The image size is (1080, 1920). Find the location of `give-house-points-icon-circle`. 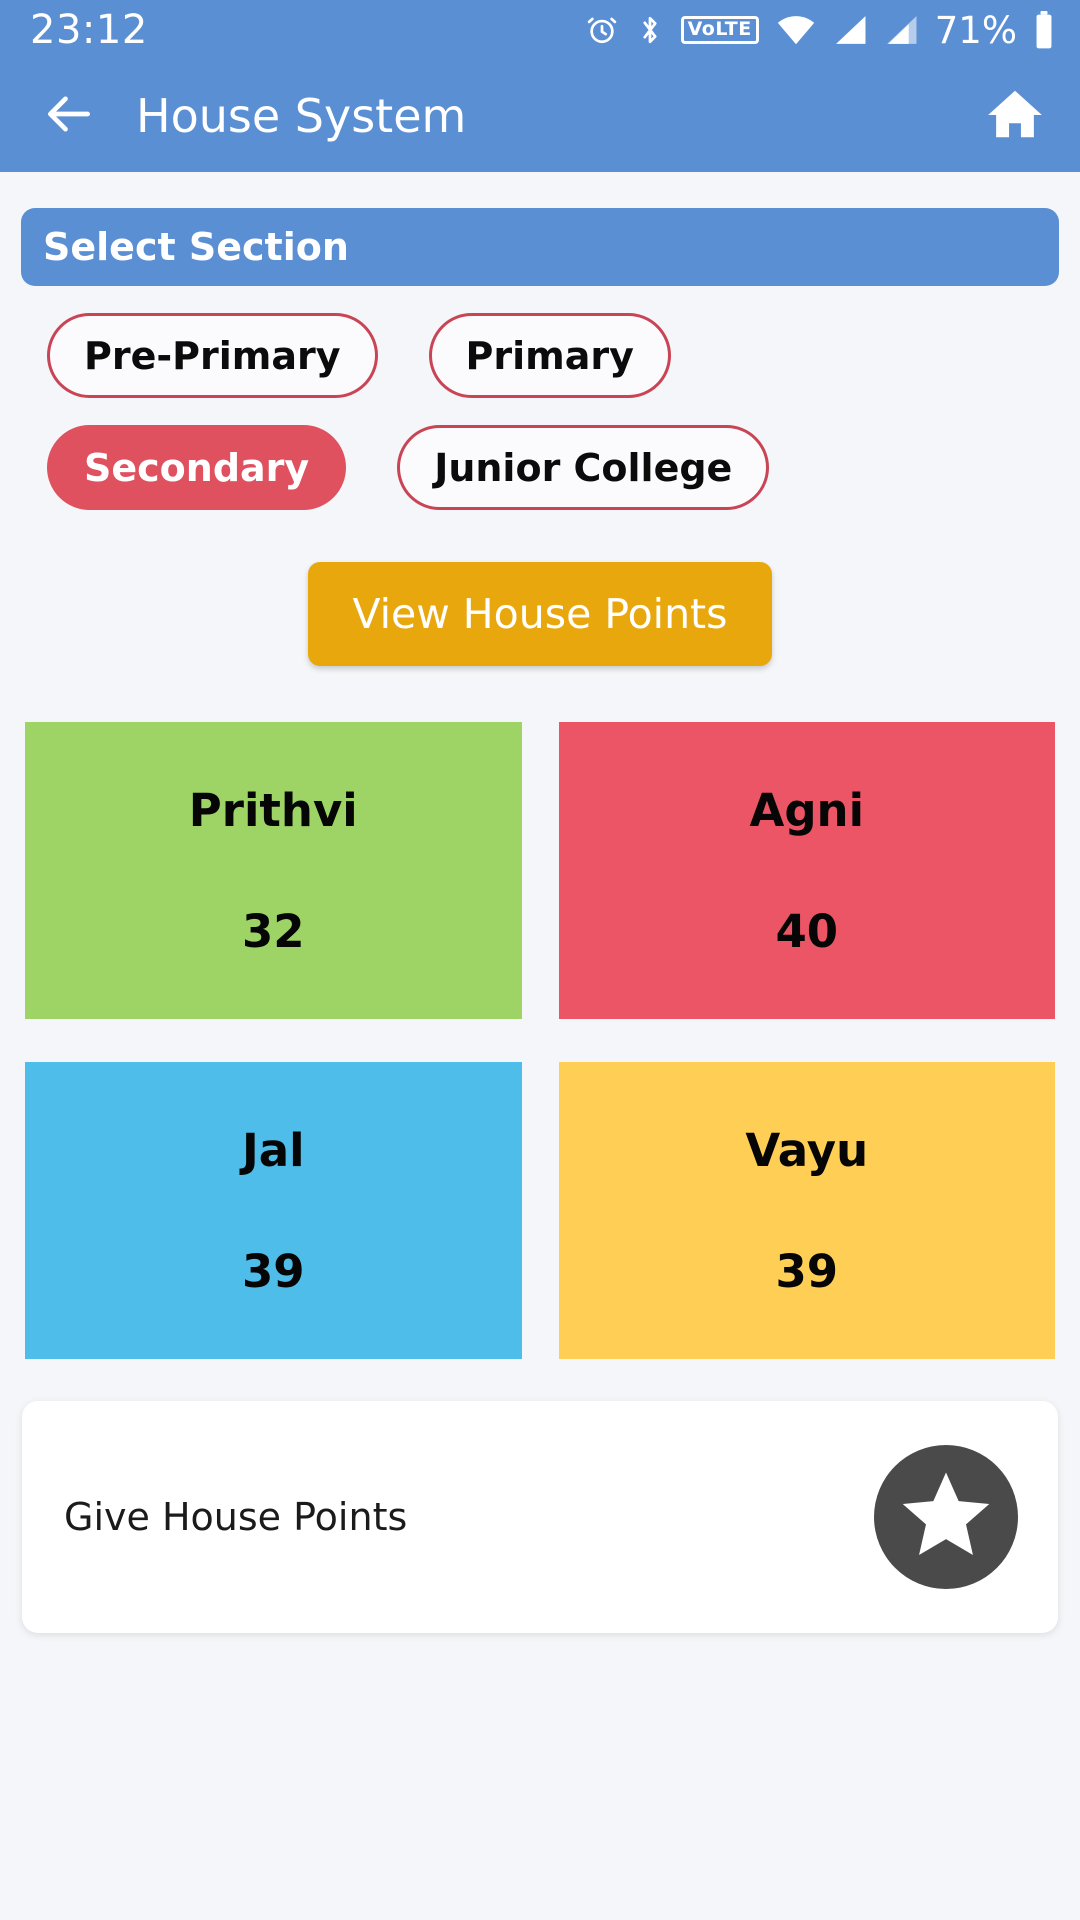

give-house-points-icon-circle is located at coordinates (946, 1517).